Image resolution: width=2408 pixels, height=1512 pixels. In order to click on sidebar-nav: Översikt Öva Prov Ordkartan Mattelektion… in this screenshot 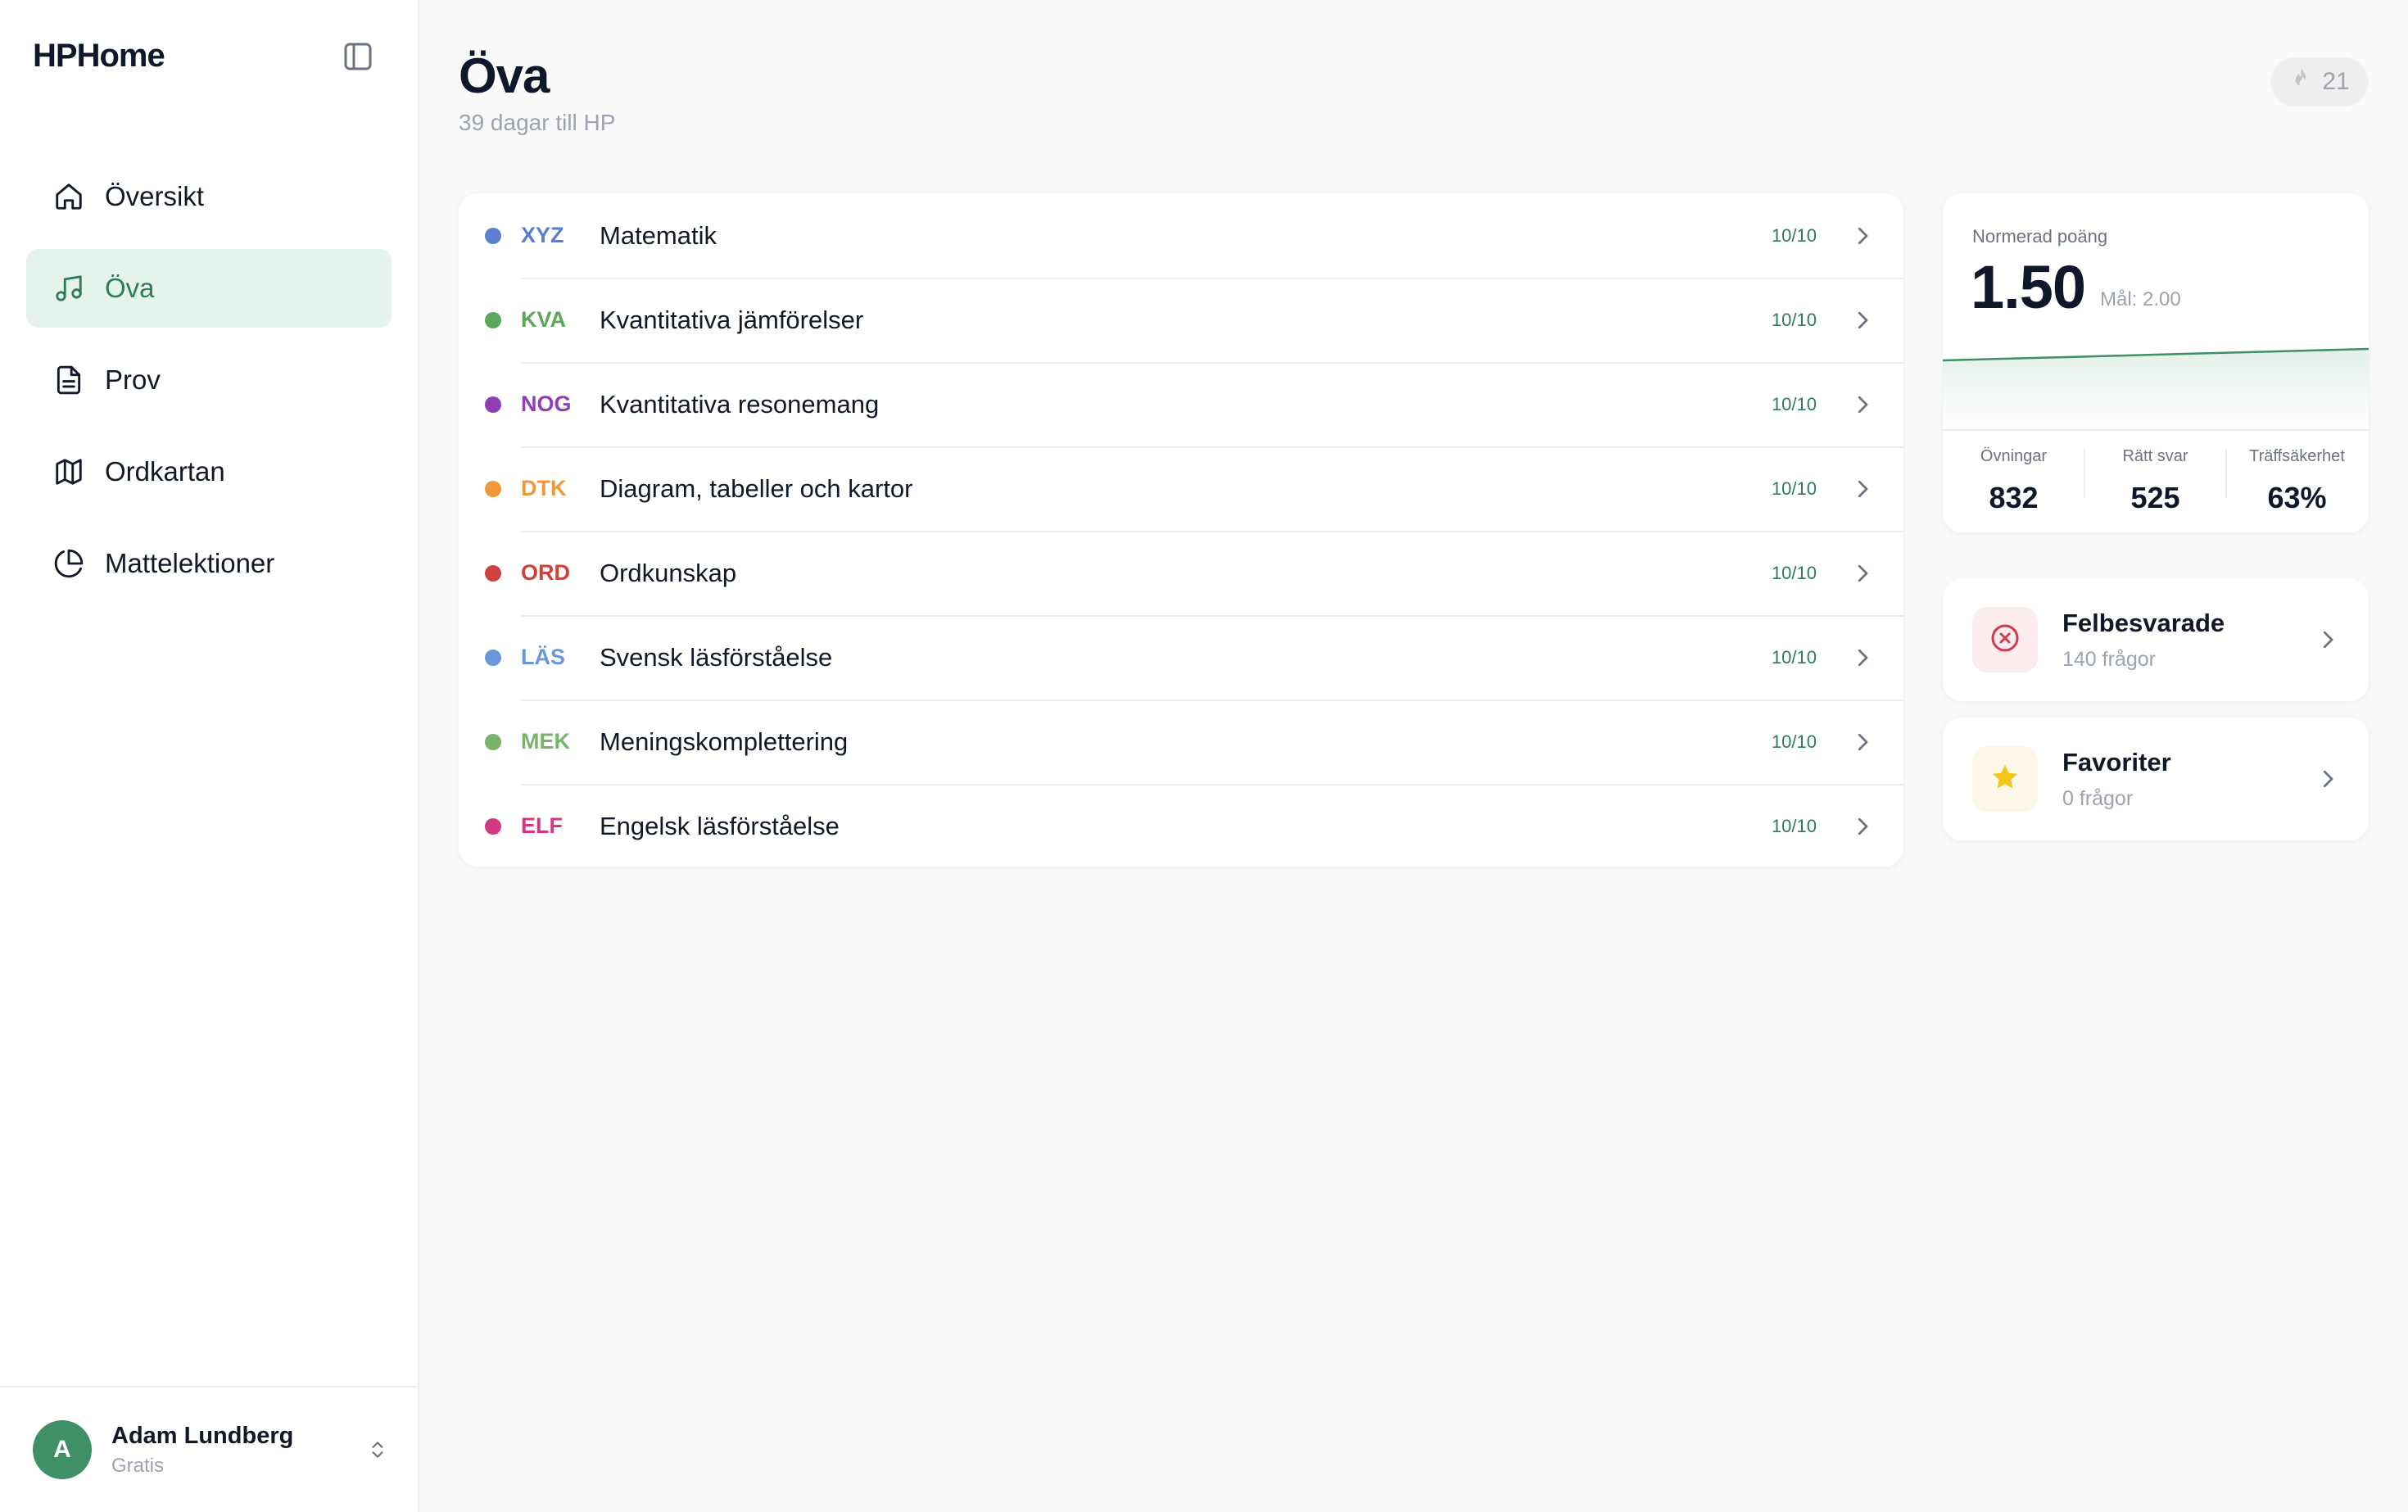, I will do `click(209, 387)`.